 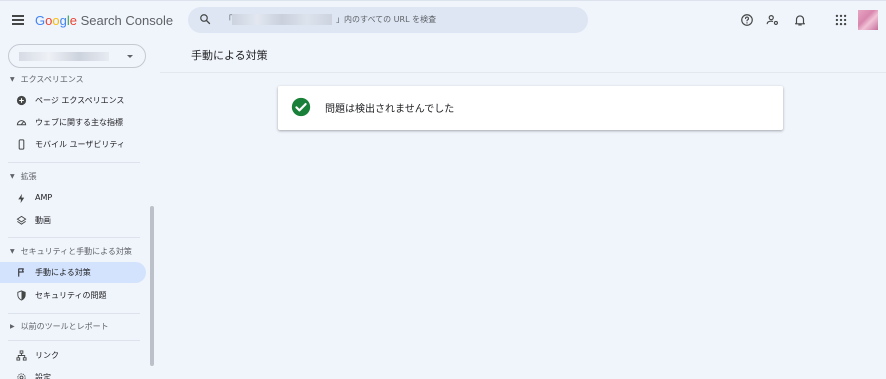 What do you see at coordinates (841, 20) in the screenshot?
I see `apps-grid-icon` at bounding box center [841, 20].